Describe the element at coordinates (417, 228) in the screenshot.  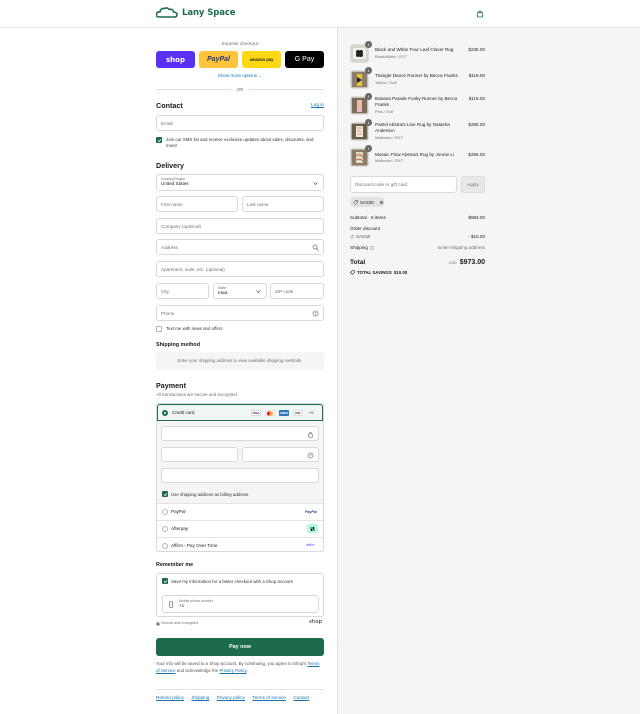
I see `order-discount-row: Order discount` at that location.